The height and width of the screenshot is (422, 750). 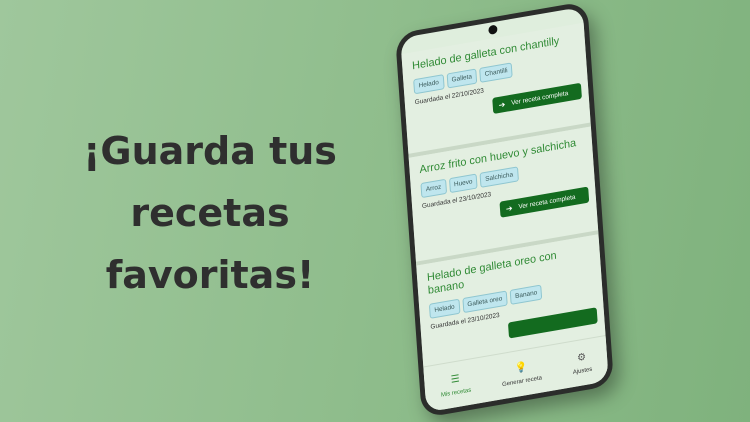 I want to click on nav-item-settings: ⚙ Ajustes, so click(x=582, y=362).